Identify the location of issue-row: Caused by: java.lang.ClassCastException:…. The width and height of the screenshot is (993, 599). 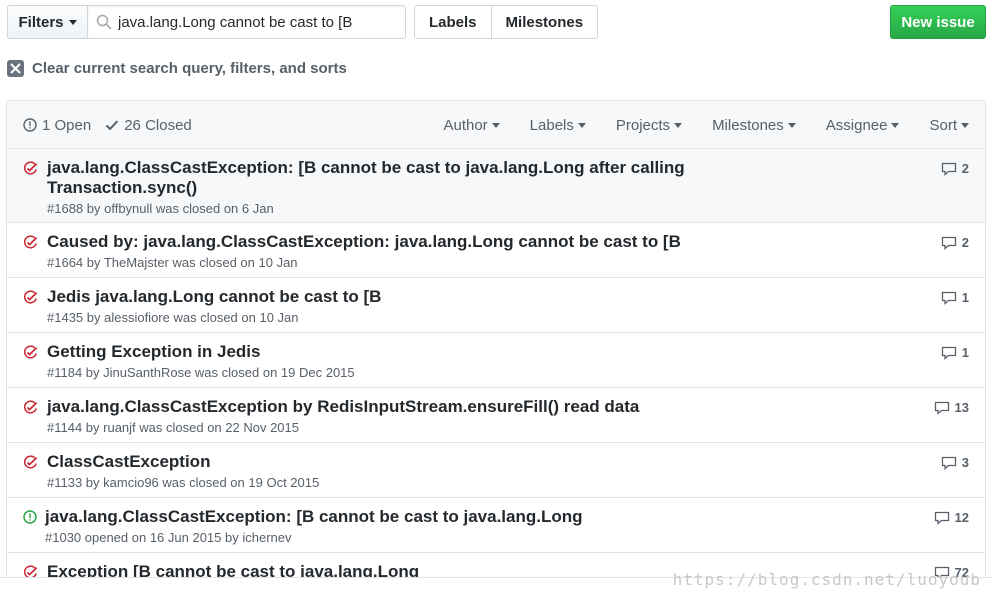
(496, 250).